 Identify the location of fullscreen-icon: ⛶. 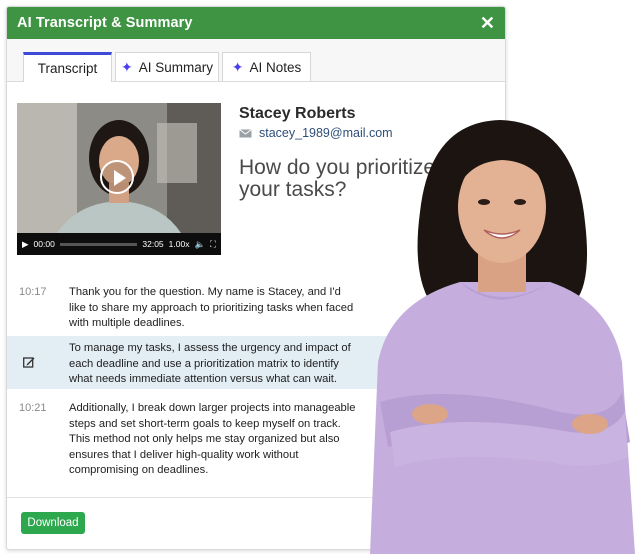
(213, 244).